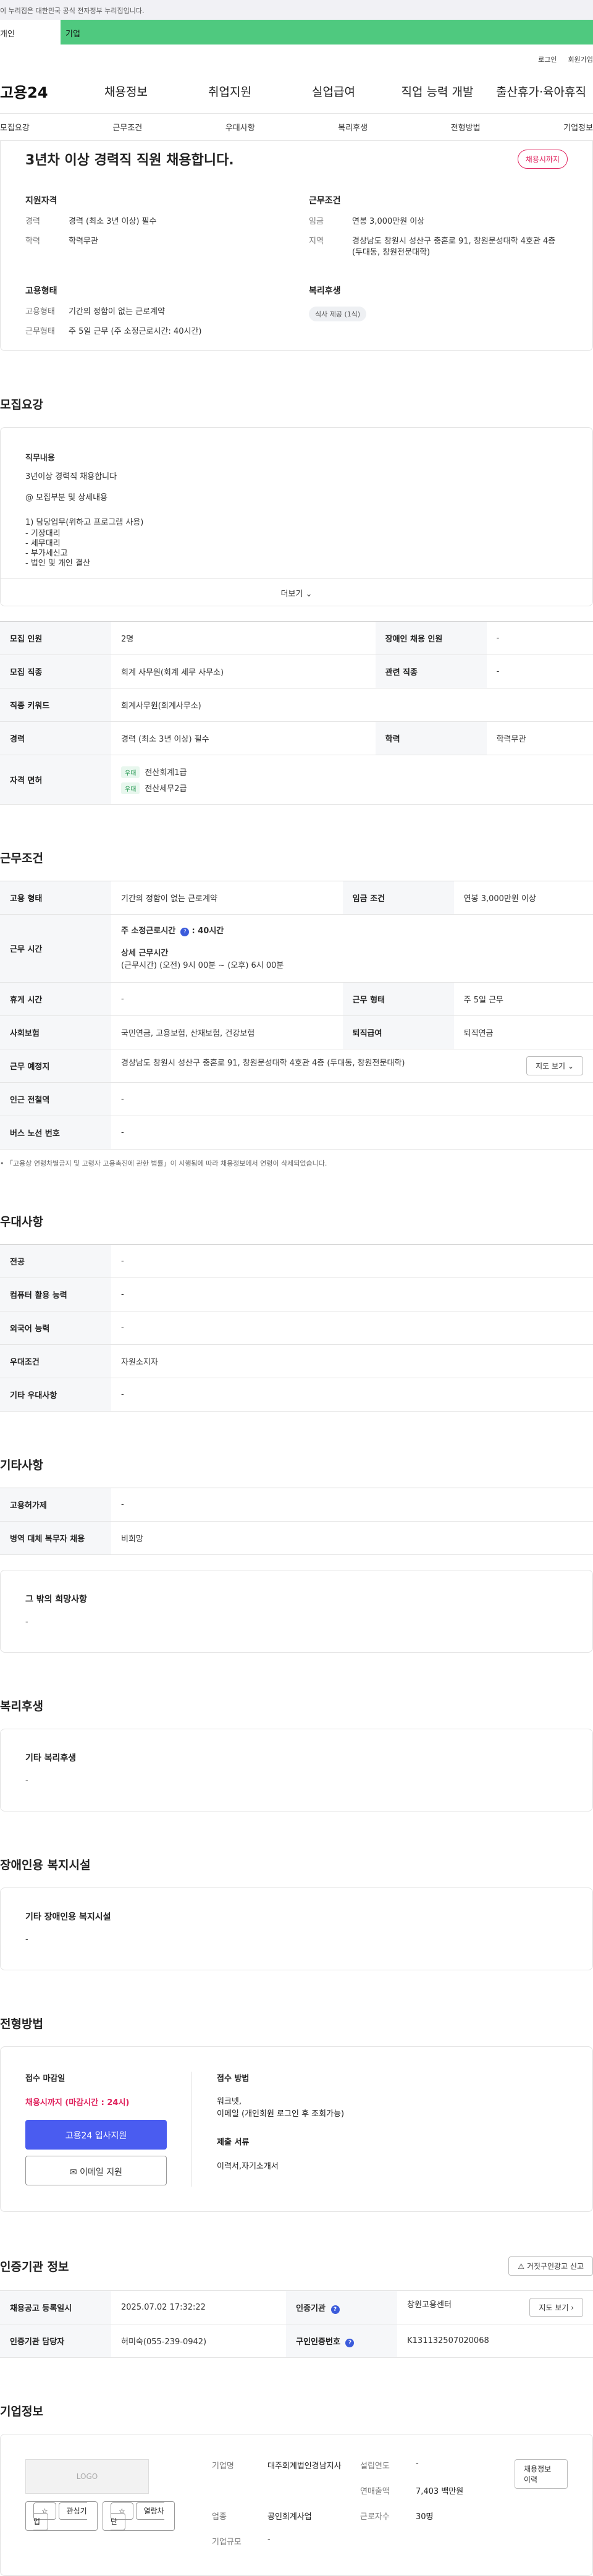 This screenshot has width=593, height=2576. Describe the element at coordinates (230, 91) in the screenshot. I see `gnb-employment-support: 취업지원` at that location.